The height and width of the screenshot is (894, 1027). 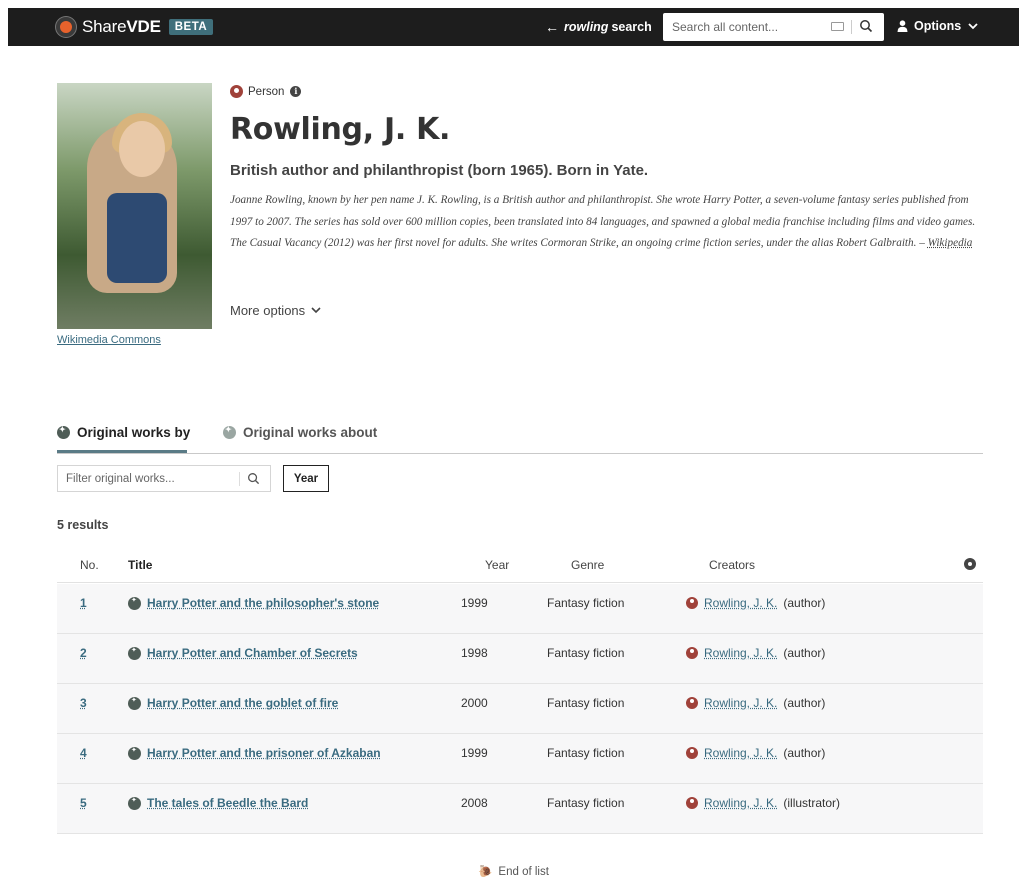 I want to click on row-title: Harry Potter and the goblet of fire, so click(x=233, y=703).